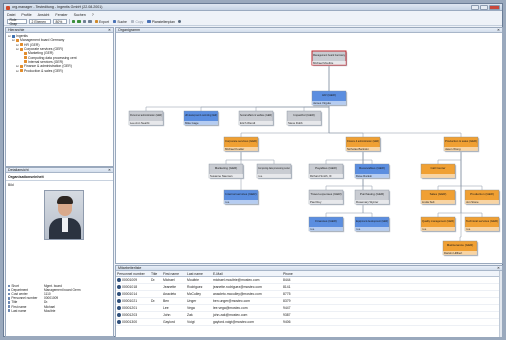 This screenshot has height=340, width=506. I want to click on cell-text: 00001018, so click(130, 287).